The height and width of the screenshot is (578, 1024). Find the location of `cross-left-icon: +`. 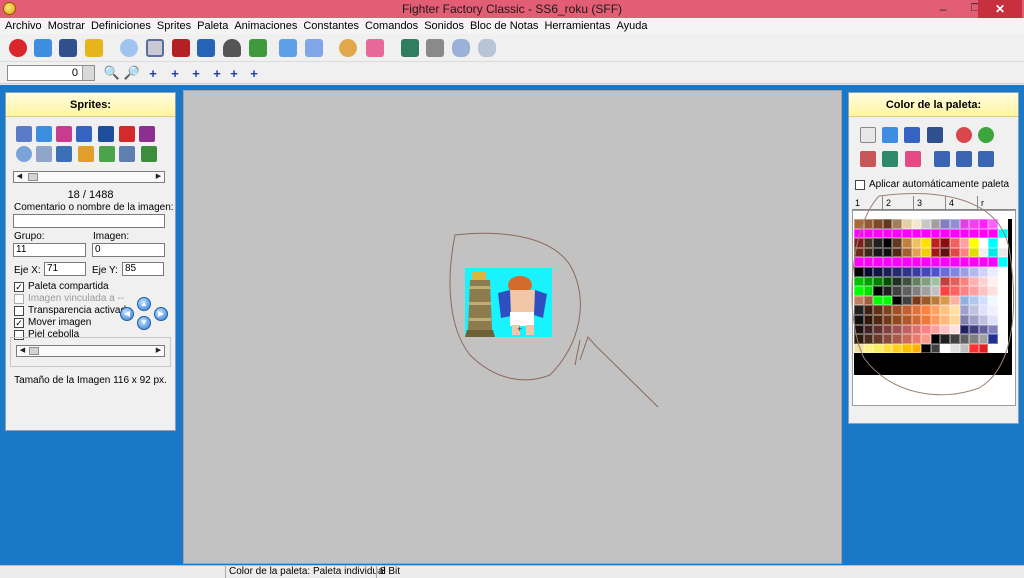

cross-left-icon: + is located at coordinates (175, 73).